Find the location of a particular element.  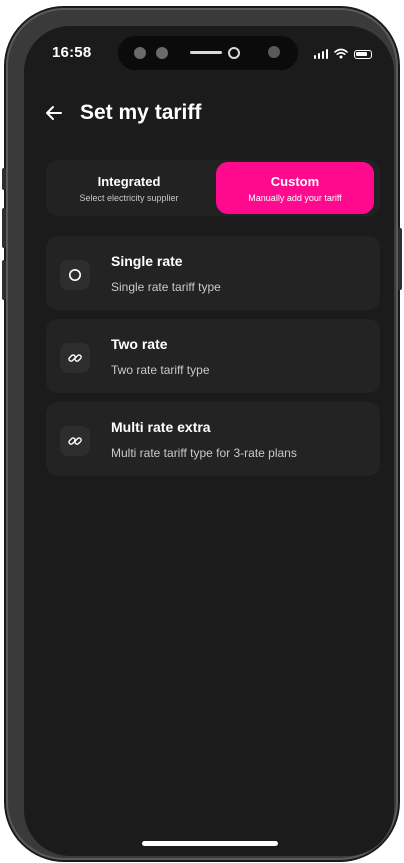

battery-icon is located at coordinates (363, 54).